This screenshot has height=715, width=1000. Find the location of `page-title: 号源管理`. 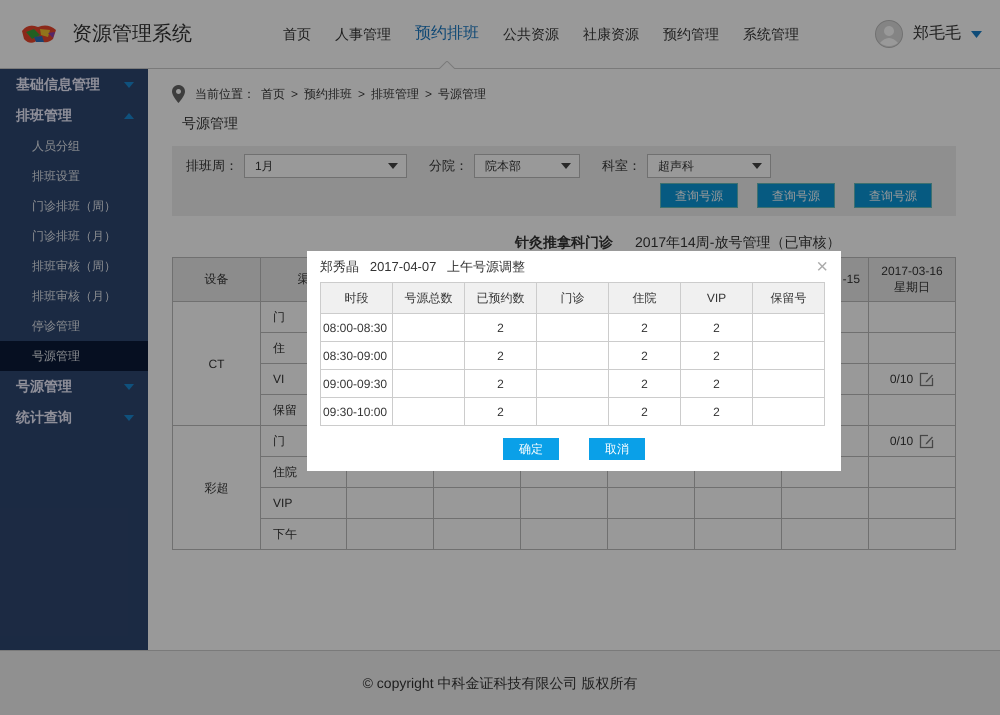

page-title: 号源管理 is located at coordinates (210, 123).